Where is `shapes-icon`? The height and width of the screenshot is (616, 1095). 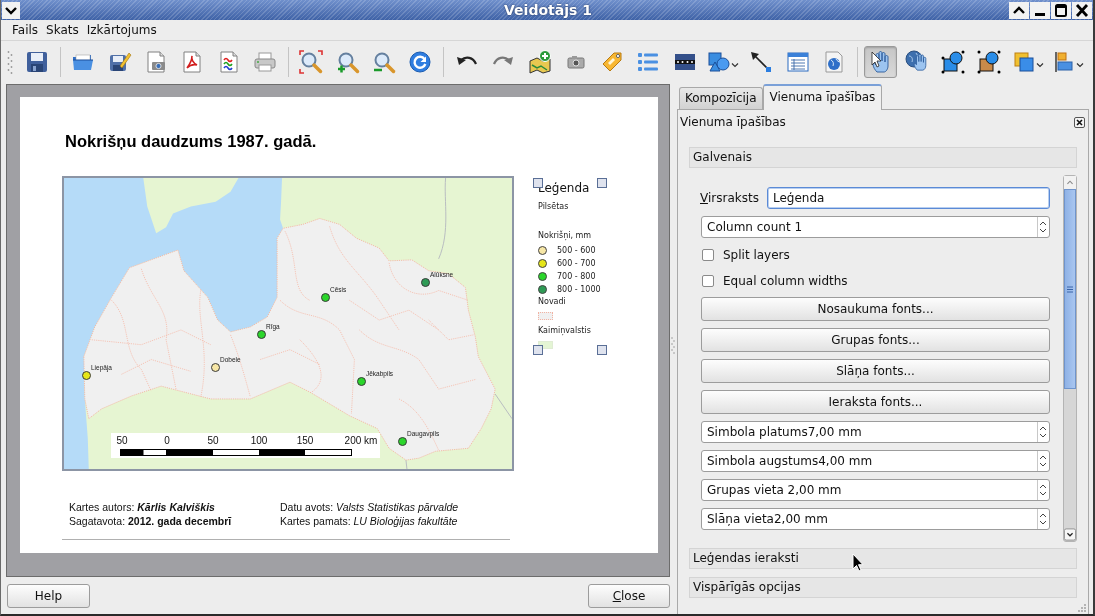
shapes-icon is located at coordinates (719, 62).